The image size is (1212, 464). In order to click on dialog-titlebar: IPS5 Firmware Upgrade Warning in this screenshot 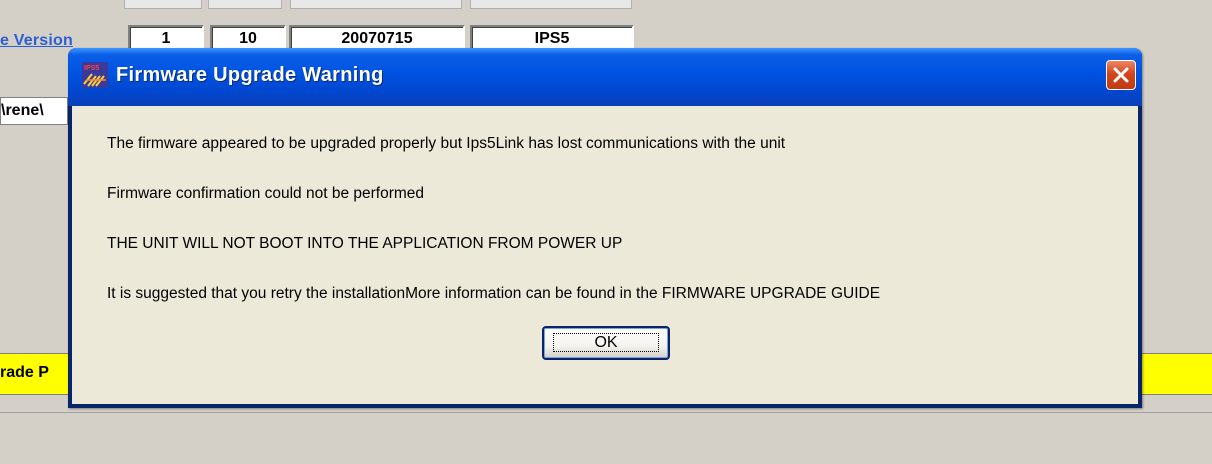, I will do `click(605, 77)`.